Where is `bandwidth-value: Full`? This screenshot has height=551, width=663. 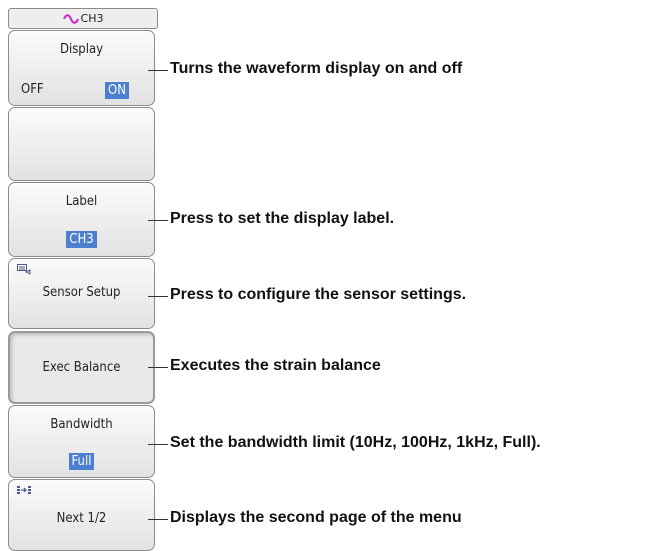 bandwidth-value: Full is located at coordinates (81, 461).